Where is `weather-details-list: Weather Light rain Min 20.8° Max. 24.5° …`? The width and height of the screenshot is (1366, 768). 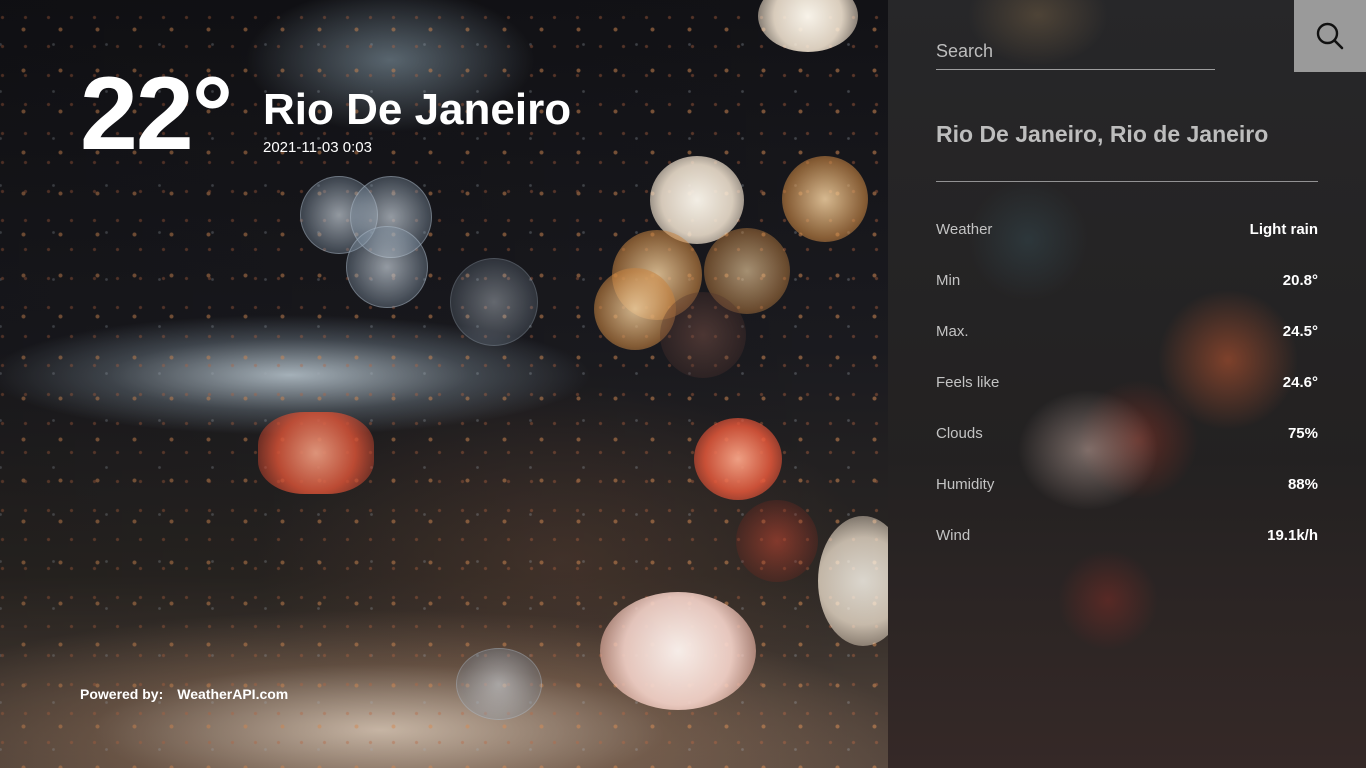 weather-details-list: Weather Light rain Min 20.8° Max. 24.5° … is located at coordinates (1127, 382).